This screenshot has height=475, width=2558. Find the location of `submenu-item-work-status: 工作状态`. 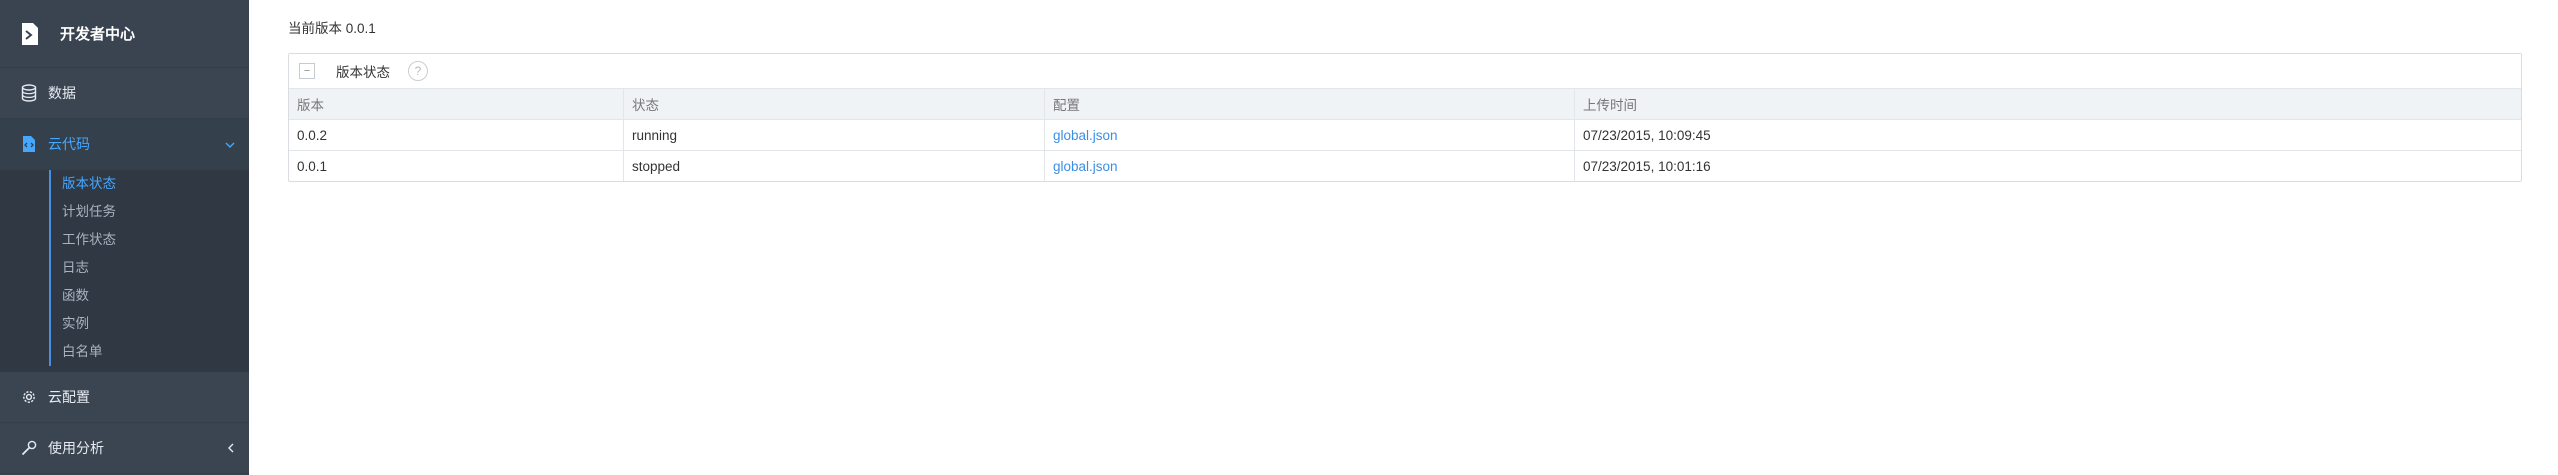

submenu-item-work-status: 工作状态 is located at coordinates (124, 240).